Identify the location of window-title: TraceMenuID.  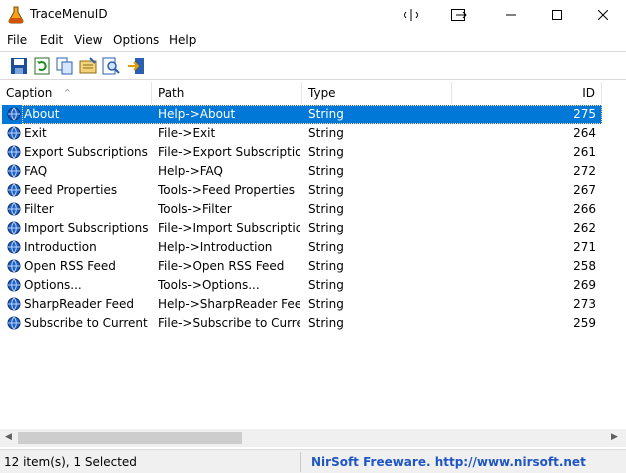
(69, 14).